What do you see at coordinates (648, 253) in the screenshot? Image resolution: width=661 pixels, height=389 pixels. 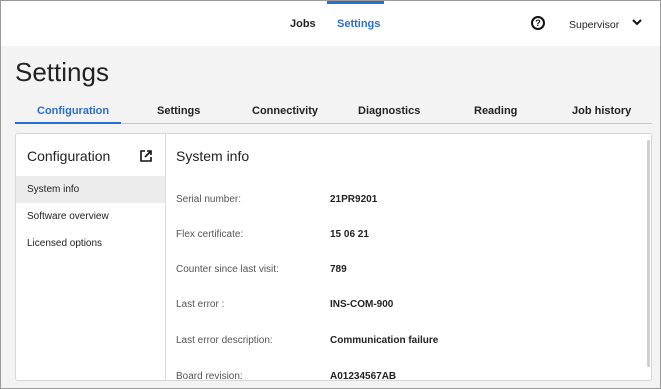 I see `content-scrollbar` at bounding box center [648, 253].